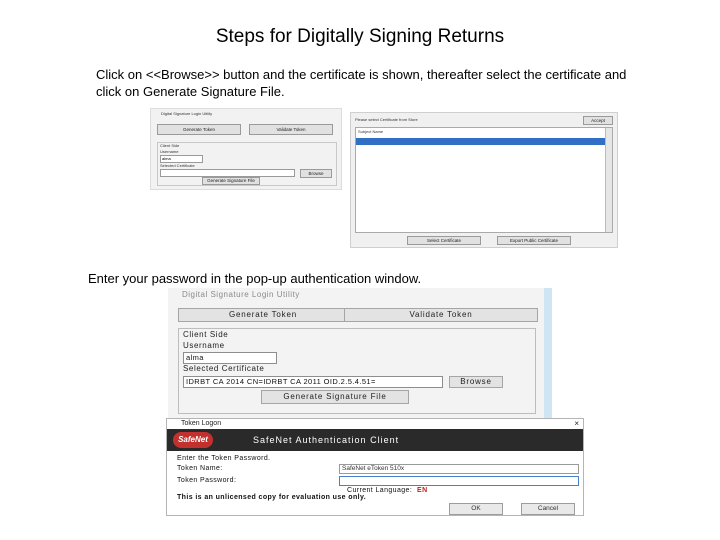 The image size is (720, 540). Describe the element at coordinates (608, 180) in the screenshot. I see `vertical-scrollbar` at that location.